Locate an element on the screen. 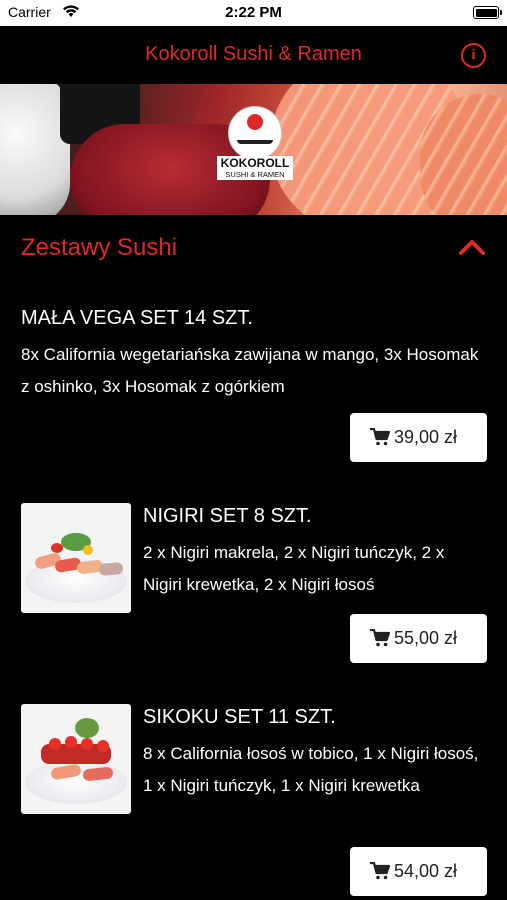  item-name: MAŁA VEGA SET 14 SZT. is located at coordinates (137, 318).